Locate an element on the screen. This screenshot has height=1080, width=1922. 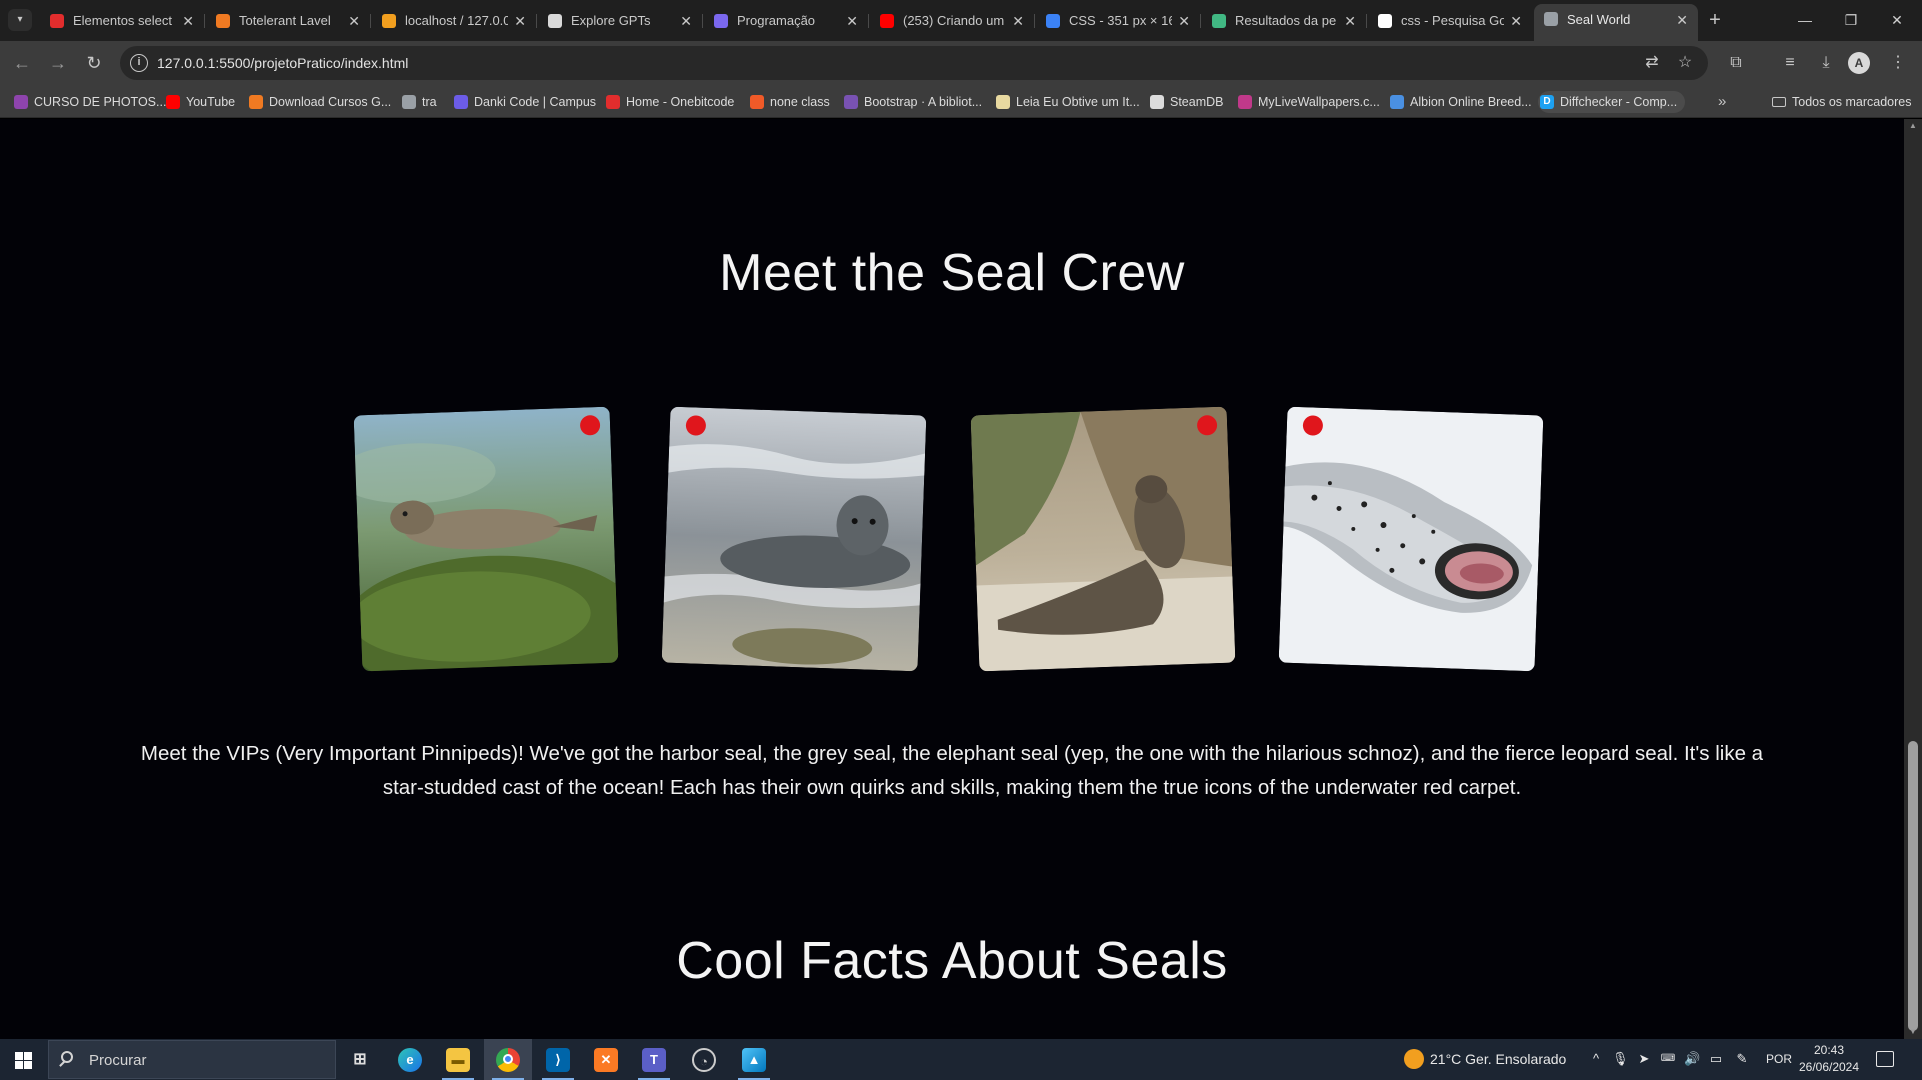
browser-tab: css - Pesquisa Go ✕ is located at coordinates (1450, 21).